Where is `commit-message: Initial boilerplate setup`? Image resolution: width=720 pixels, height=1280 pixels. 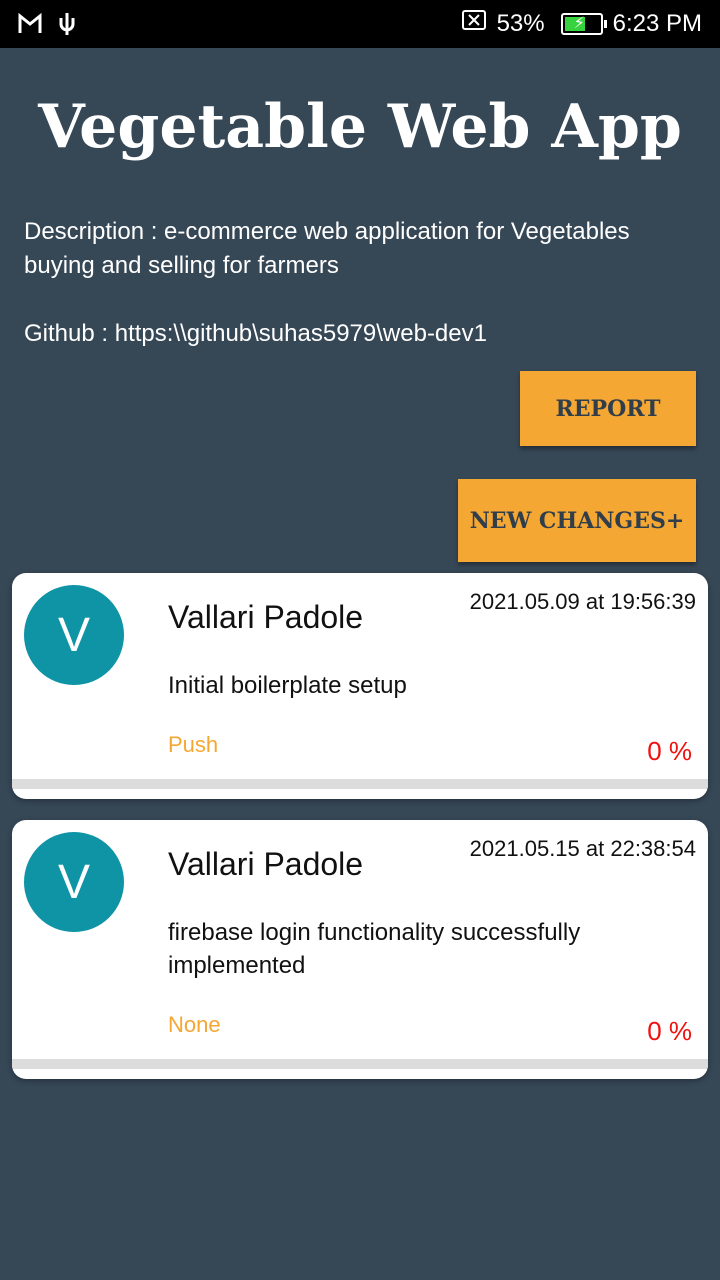 commit-message: Initial boilerplate setup is located at coordinates (287, 685).